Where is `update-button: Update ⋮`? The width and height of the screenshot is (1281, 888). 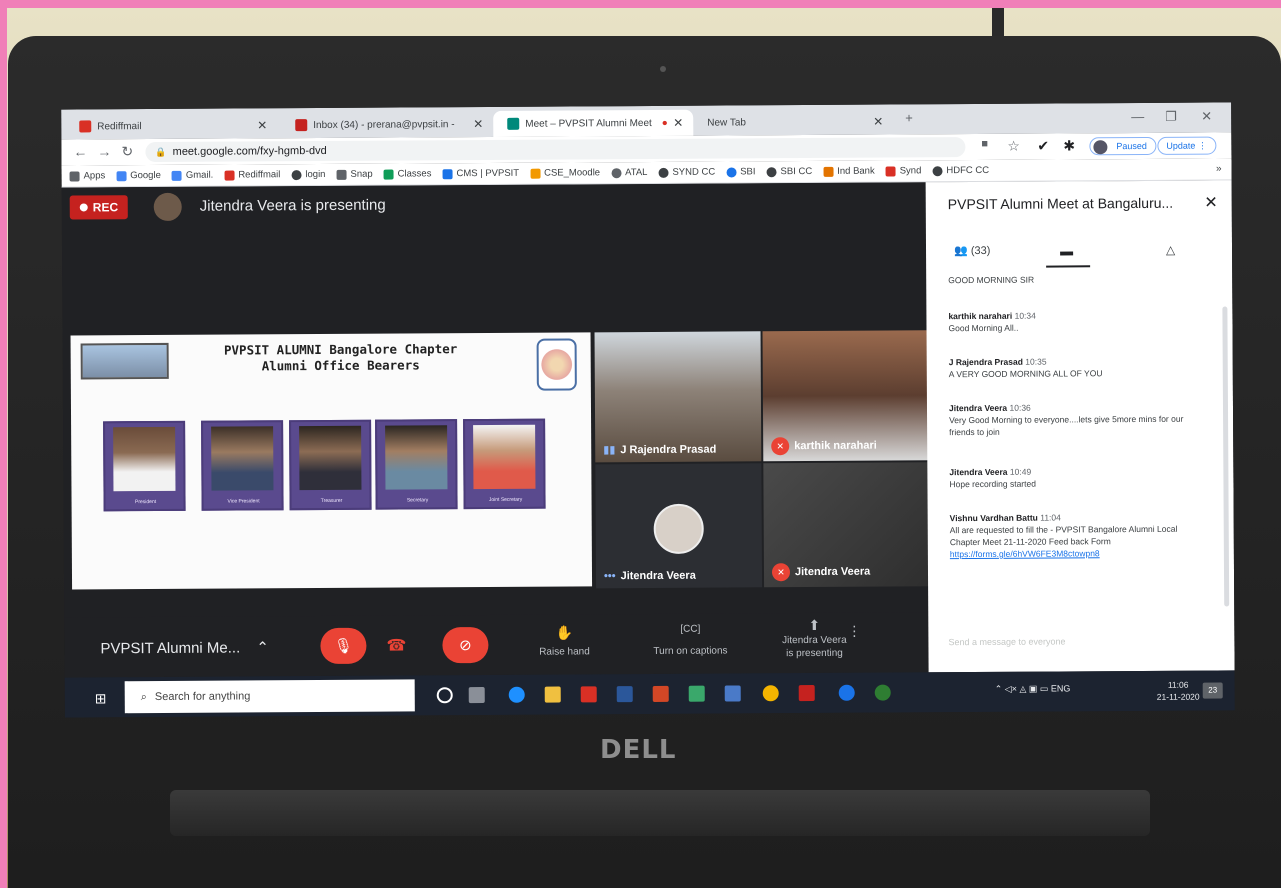
update-button: Update ⋮ is located at coordinates (1186, 145).